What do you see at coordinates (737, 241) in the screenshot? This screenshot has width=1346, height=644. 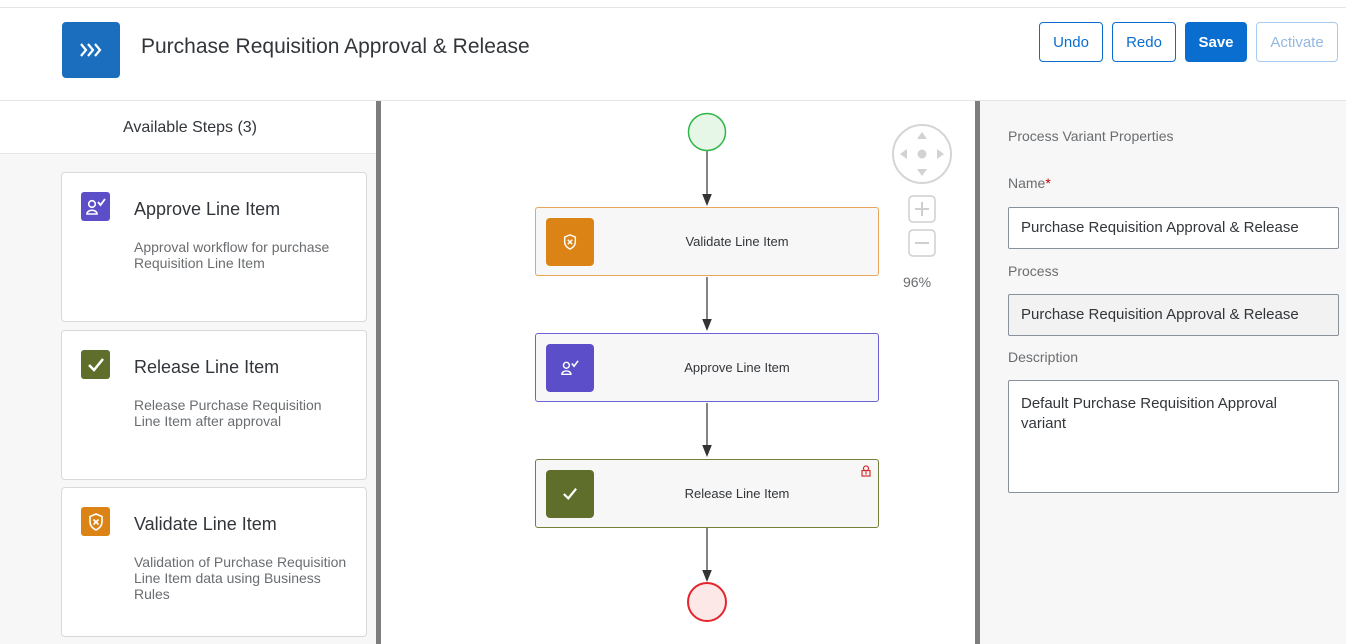 I see `flow-node-label: Validate Line Item` at bounding box center [737, 241].